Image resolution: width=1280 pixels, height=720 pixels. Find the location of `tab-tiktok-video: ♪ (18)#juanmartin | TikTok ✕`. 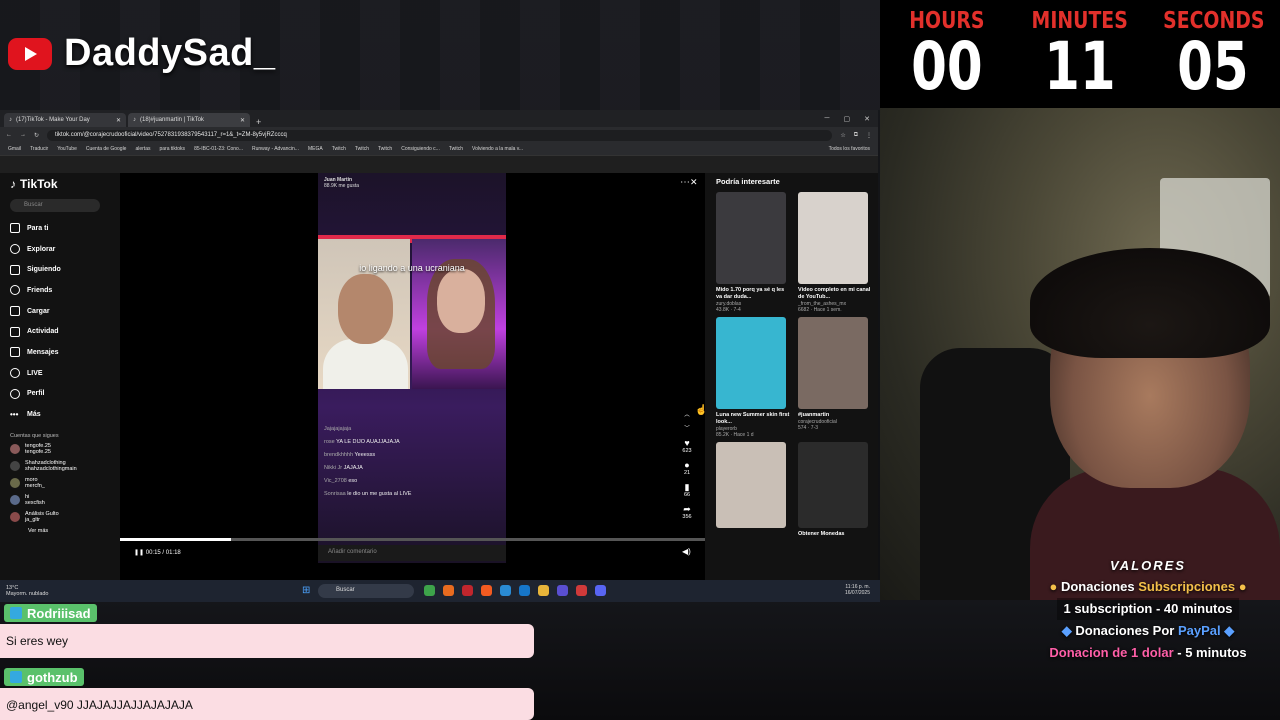

tab-tiktok-video: ♪ (18)#juanmartin | TikTok ✕ is located at coordinates (189, 120).